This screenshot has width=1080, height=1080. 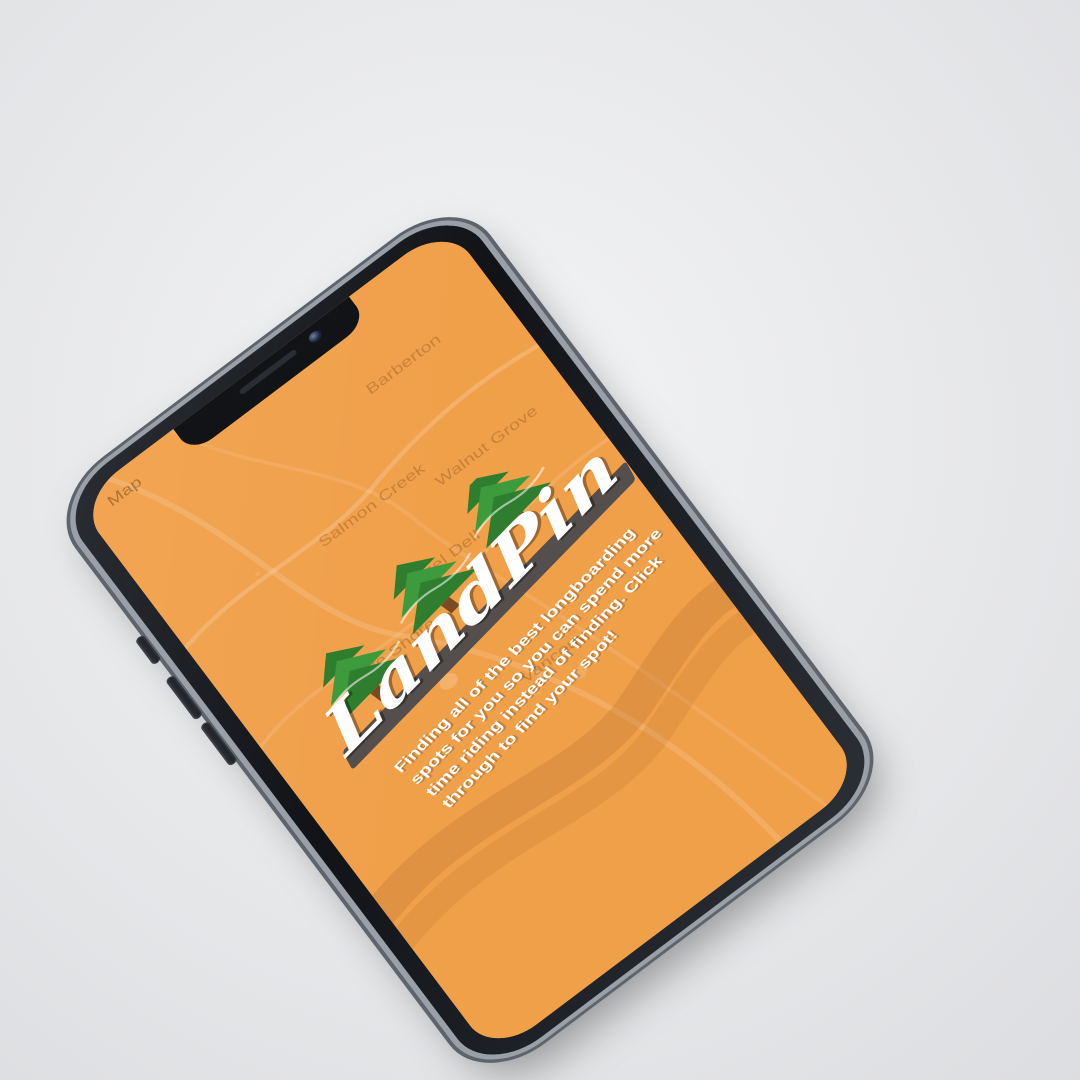 I want to click on camera-icon, so click(x=315, y=336).